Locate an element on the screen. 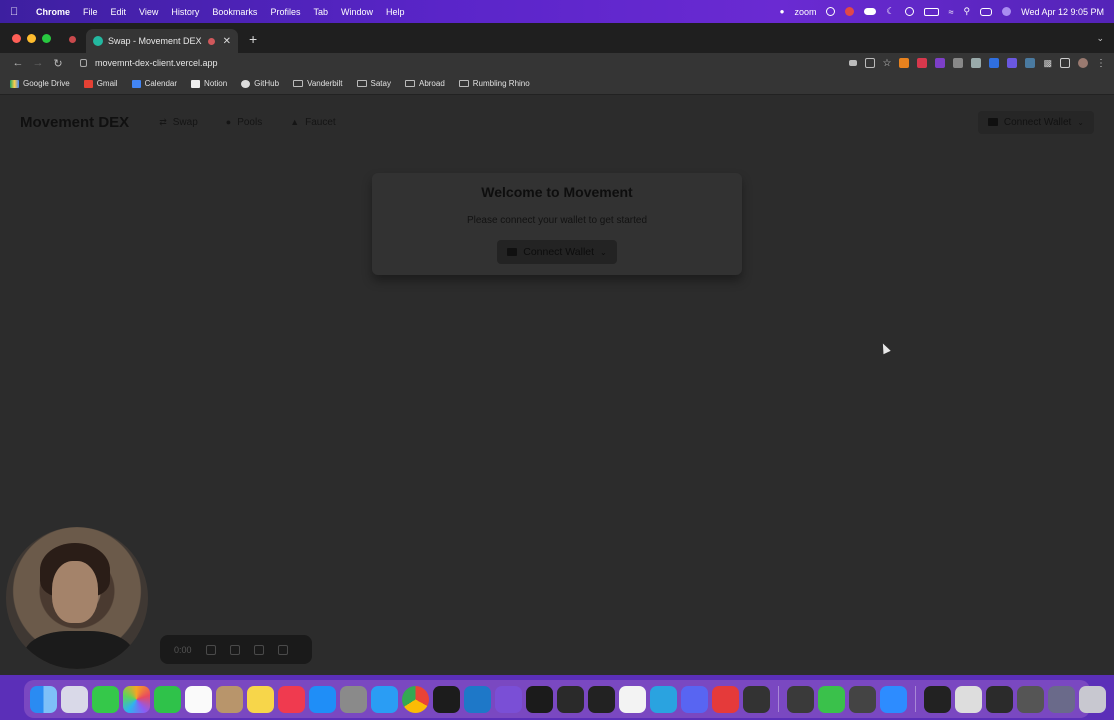 The image size is (1114, 720). app-store-icon is located at coordinates (322, 699).